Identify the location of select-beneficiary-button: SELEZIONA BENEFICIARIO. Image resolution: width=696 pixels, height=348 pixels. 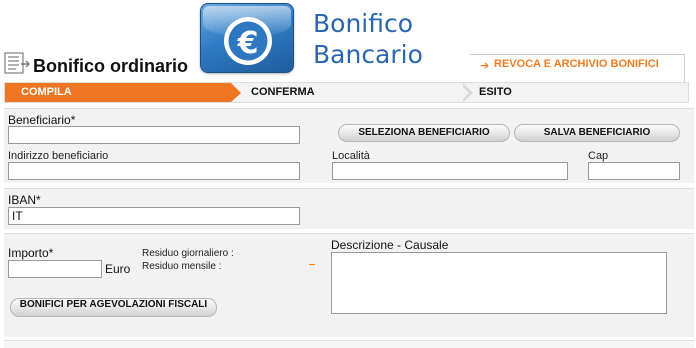
(424, 133).